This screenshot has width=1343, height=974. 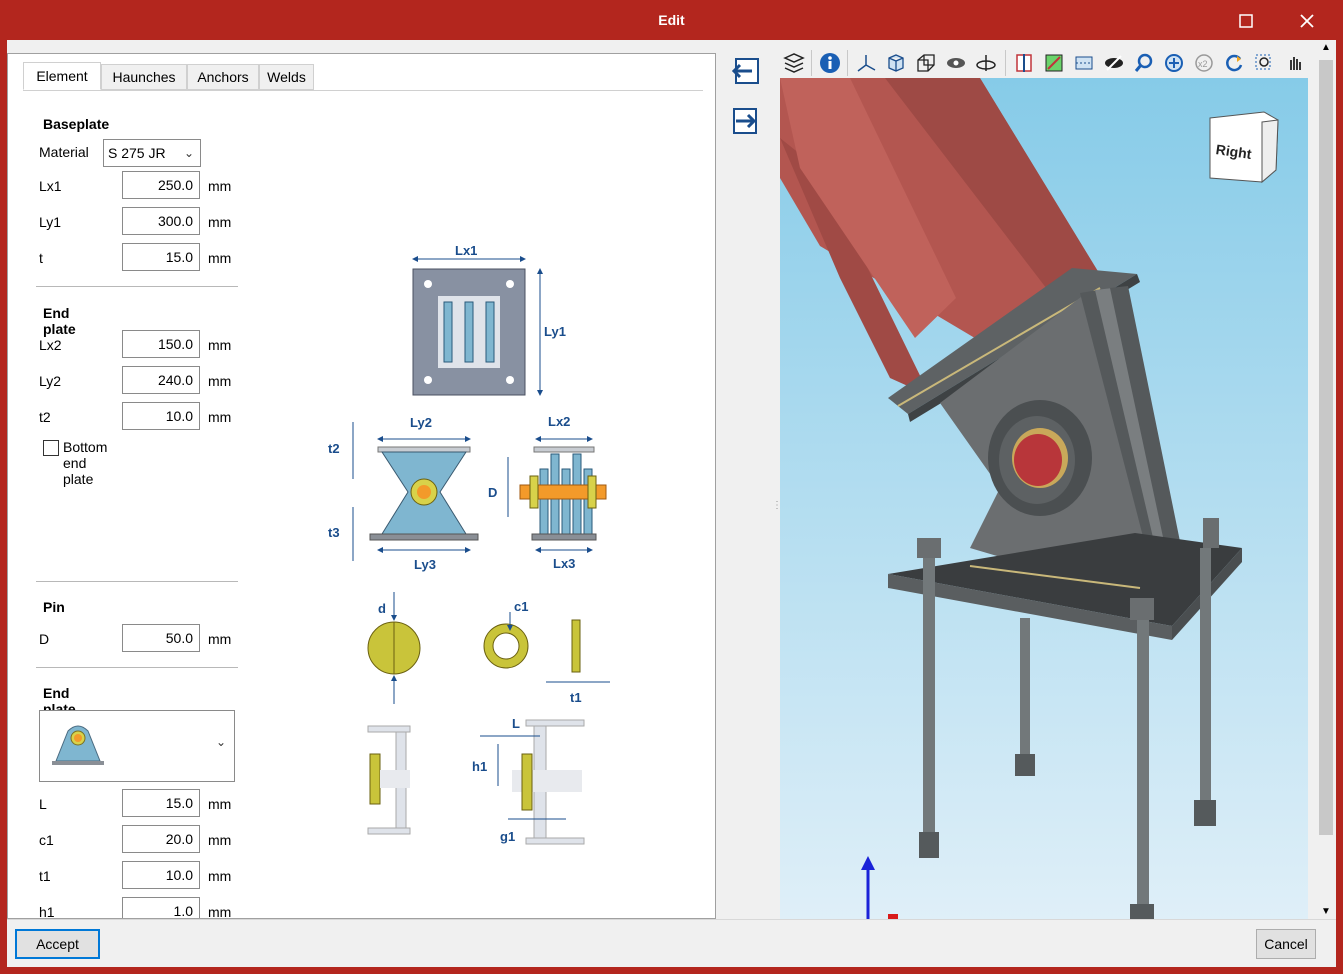 I want to click on wireframe-icon, so click(x=926, y=63).